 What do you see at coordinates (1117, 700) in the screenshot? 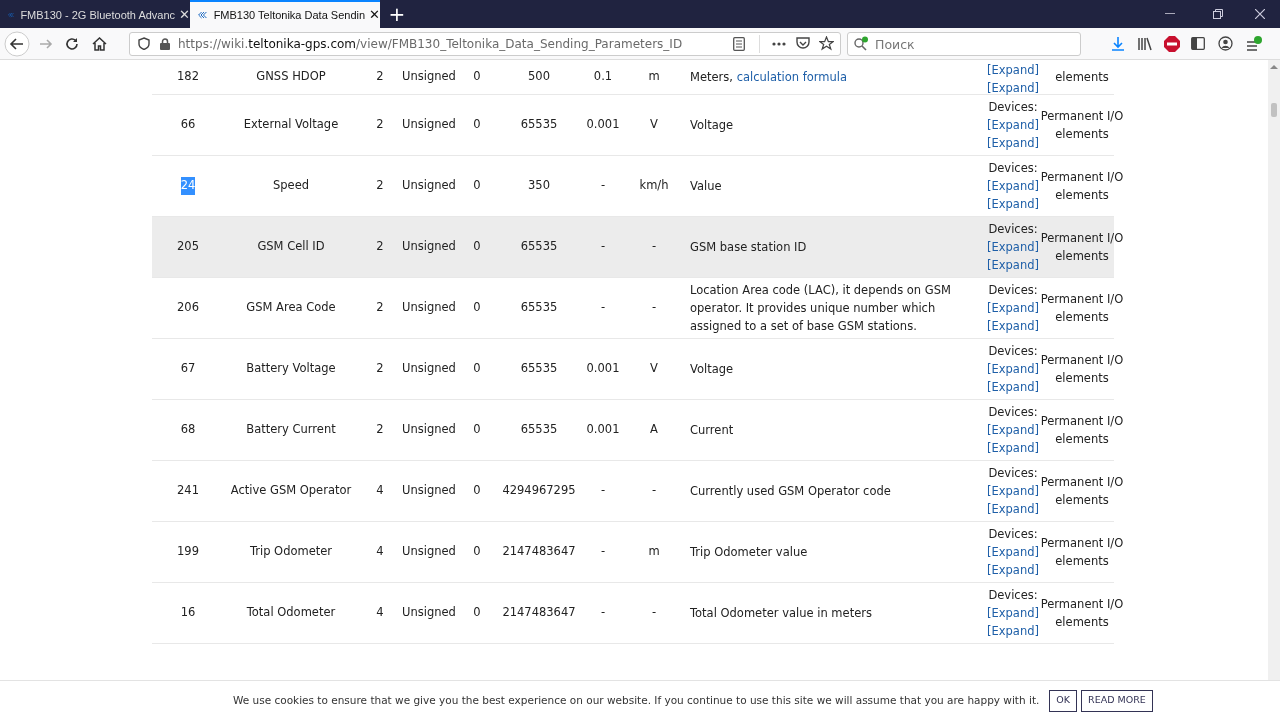
I see `read-more-button: READ MORE` at bounding box center [1117, 700].